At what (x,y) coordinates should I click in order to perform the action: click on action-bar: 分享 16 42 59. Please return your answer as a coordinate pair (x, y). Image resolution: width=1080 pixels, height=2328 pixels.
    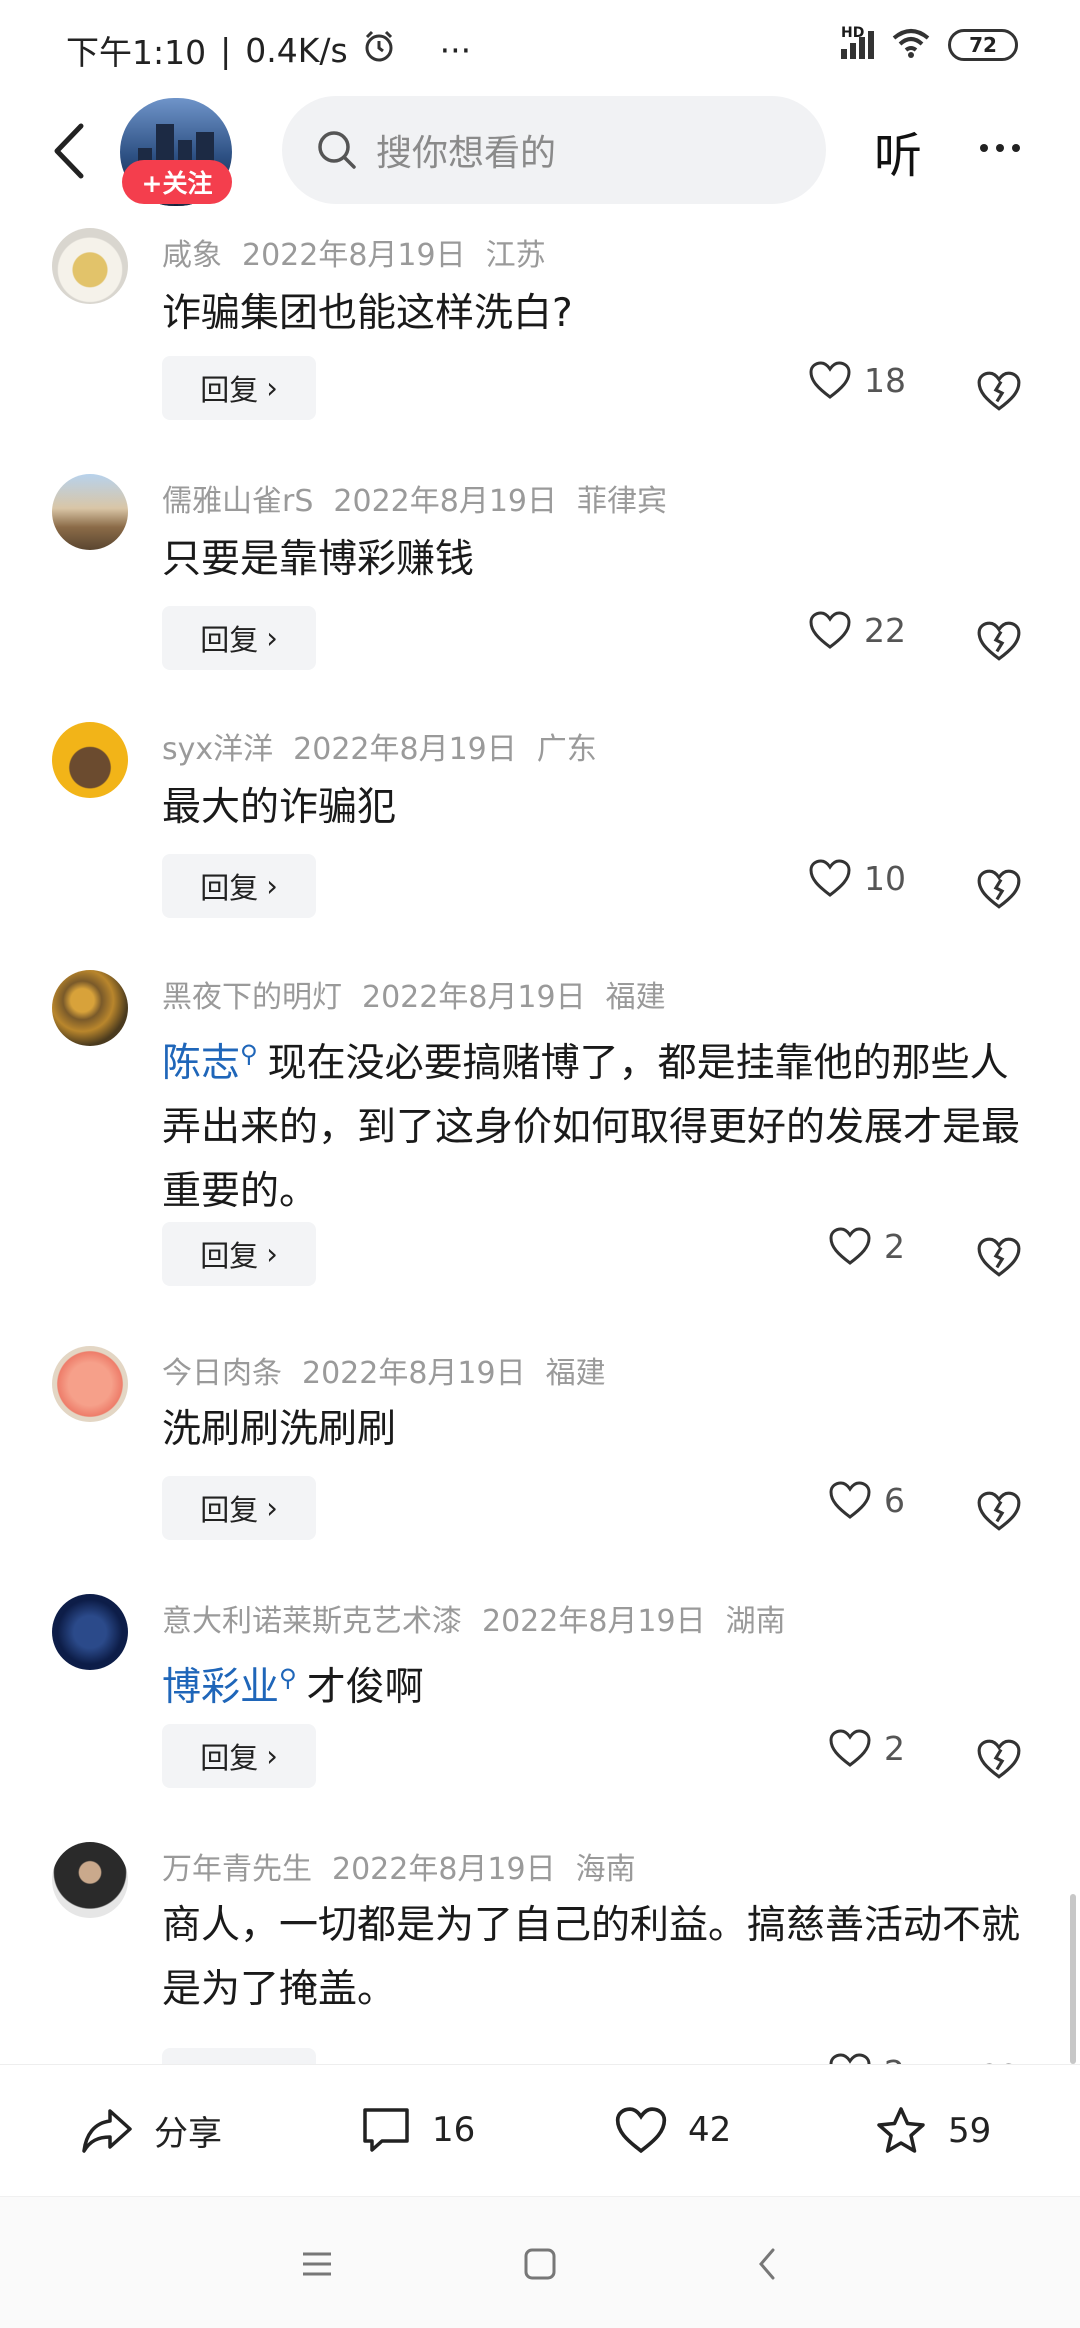
    Looking at the image, I should click on (540, 2130).